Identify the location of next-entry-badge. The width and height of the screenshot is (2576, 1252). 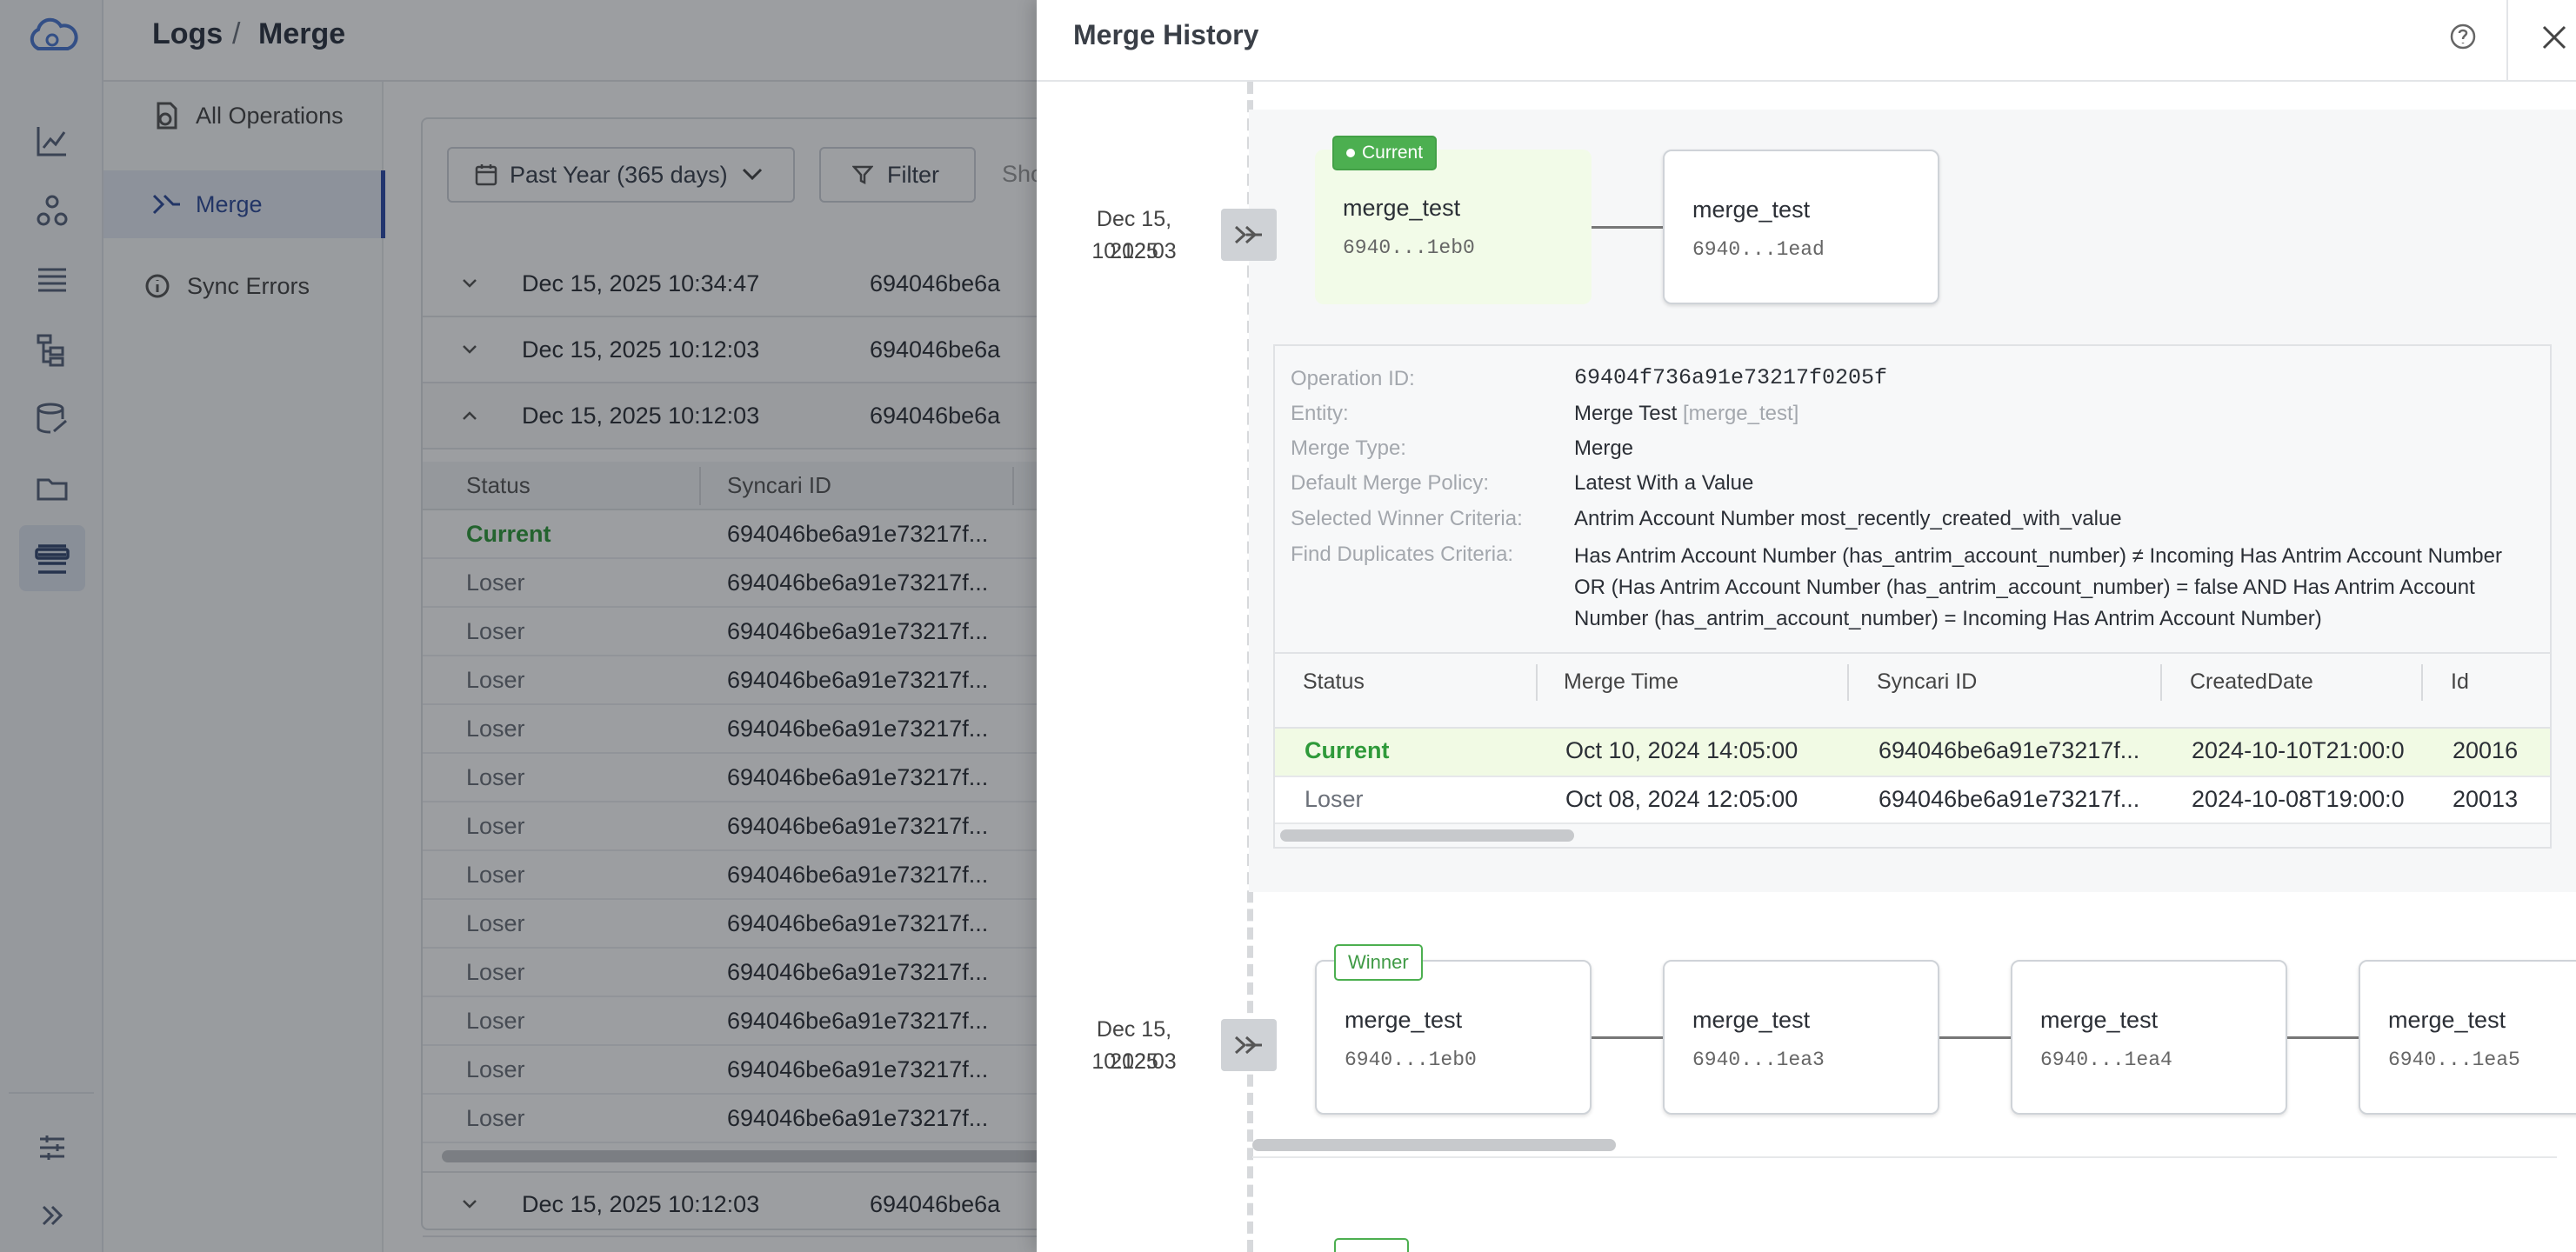
(1371, 1245).